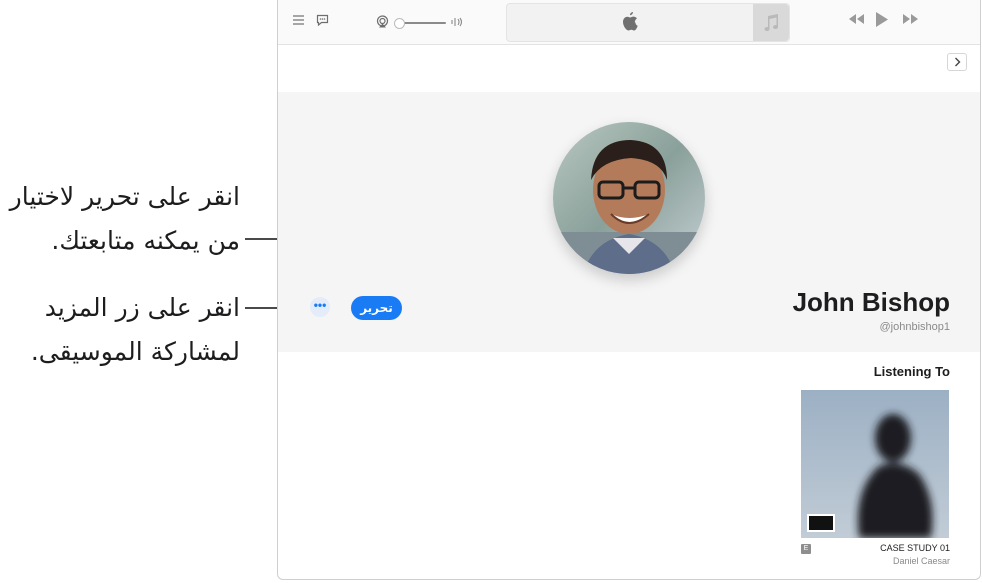 The height and width of the screenshot is (583, 982). Describe the element at coordinates (915, 327) in the screenshot. I see `profile-handle: @johnbishop1` at that location.